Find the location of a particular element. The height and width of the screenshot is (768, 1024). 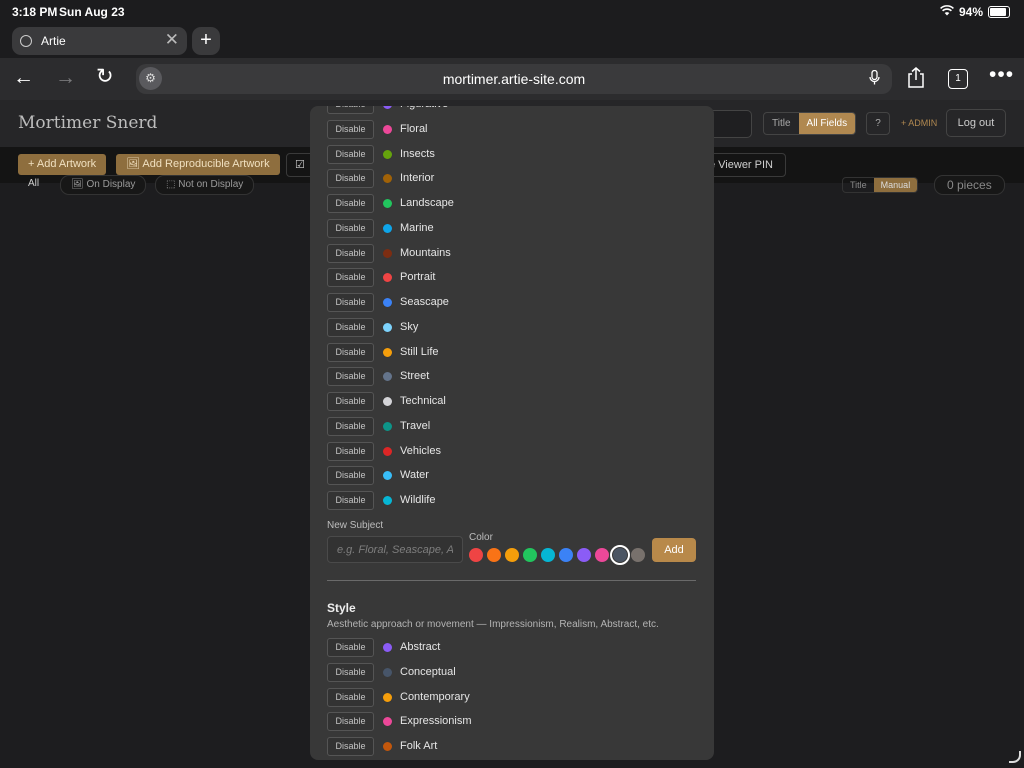

more-options-icon: ••• is located at coordinates (1001, 75).